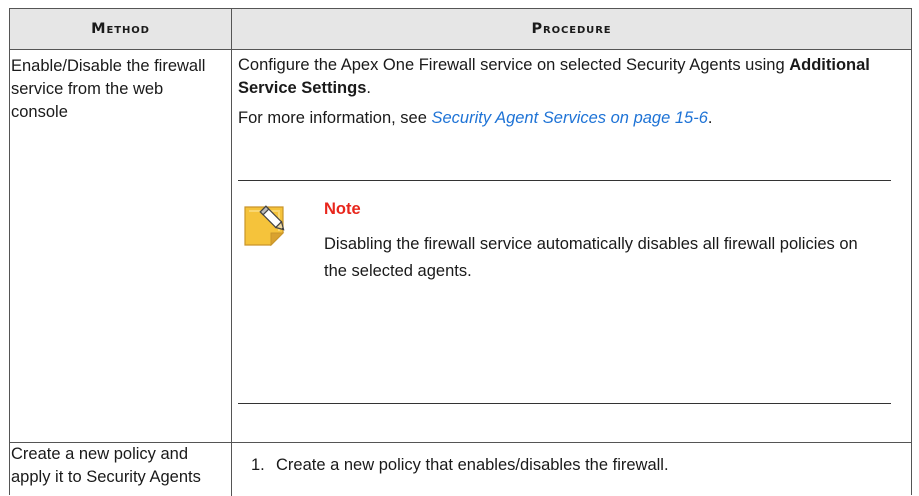 The width and height of the screenshot is (919, 496). What do you see at coordinates (564, 180) in the screenshot?
I see `note-top-rule` at bounding box center [564, 180].